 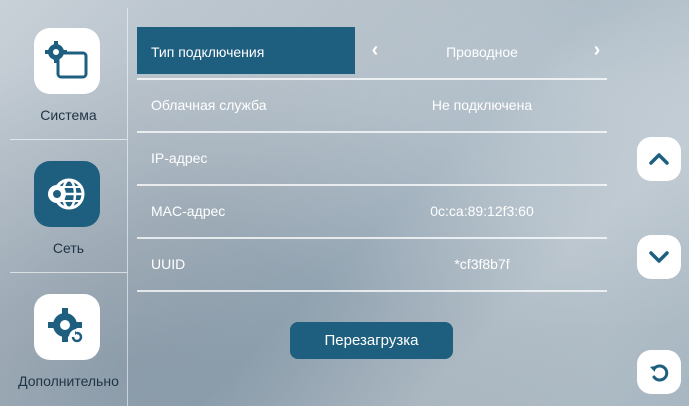 I want to click on sidebar-item-label: Дополнительно, so click(x=68, y=381).